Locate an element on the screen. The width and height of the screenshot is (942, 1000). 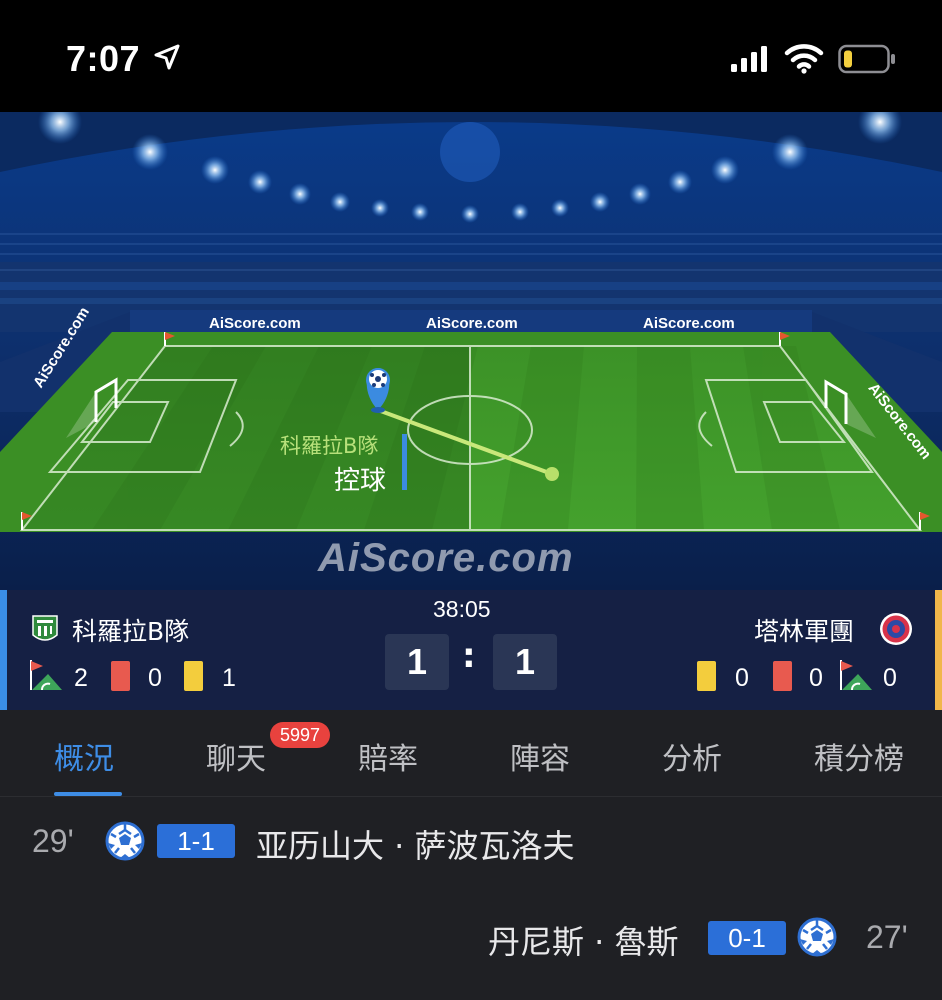
tab-bar: 概況 聊天 5997 賠率 陣容 分析 積分榜 is located at coordinates (471, 753).